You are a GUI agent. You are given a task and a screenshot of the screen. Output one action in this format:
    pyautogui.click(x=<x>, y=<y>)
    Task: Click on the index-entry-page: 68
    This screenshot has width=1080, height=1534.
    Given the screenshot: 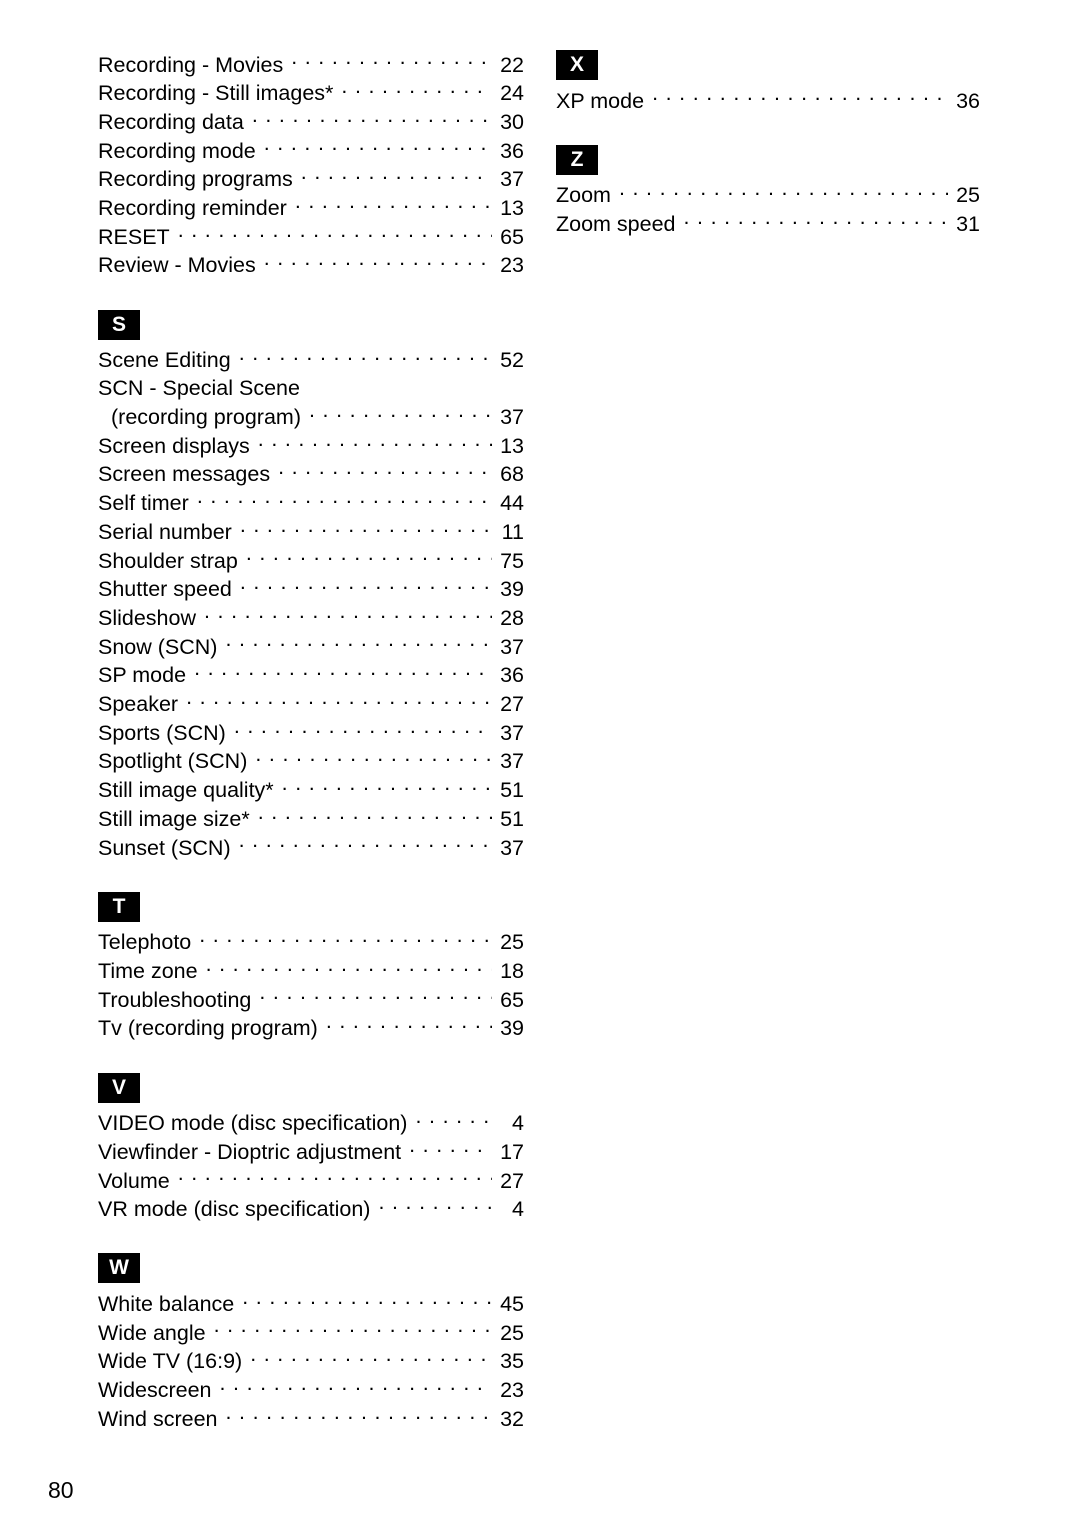 What is the action you would take?
    pyautogui.click(x=512, y=474)
    